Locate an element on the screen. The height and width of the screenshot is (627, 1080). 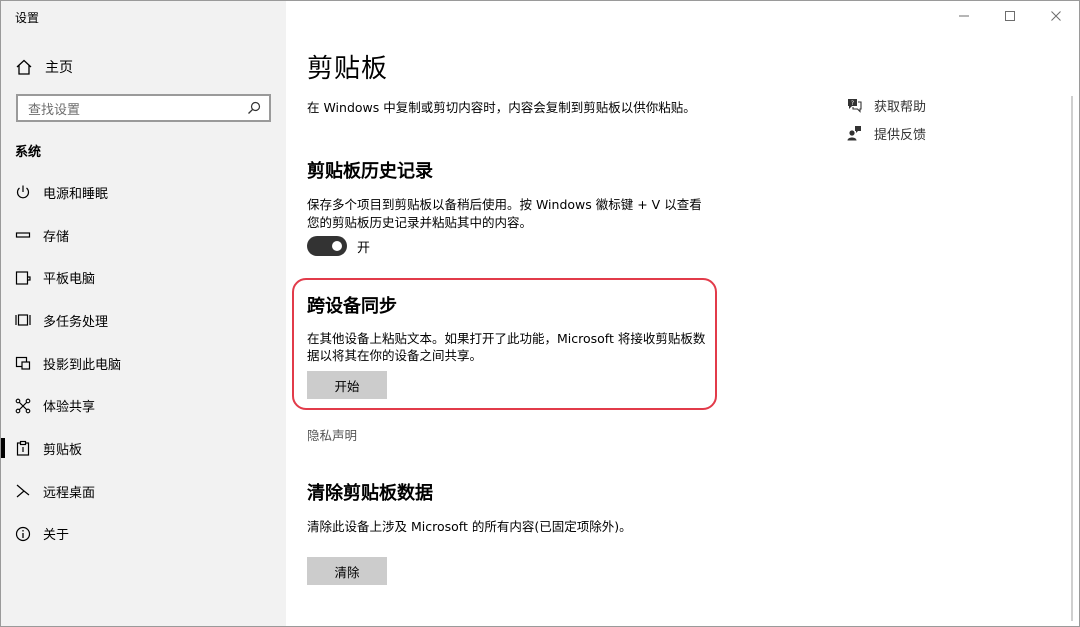
search-input: 查找设置 is located at coordinates (143, 108).